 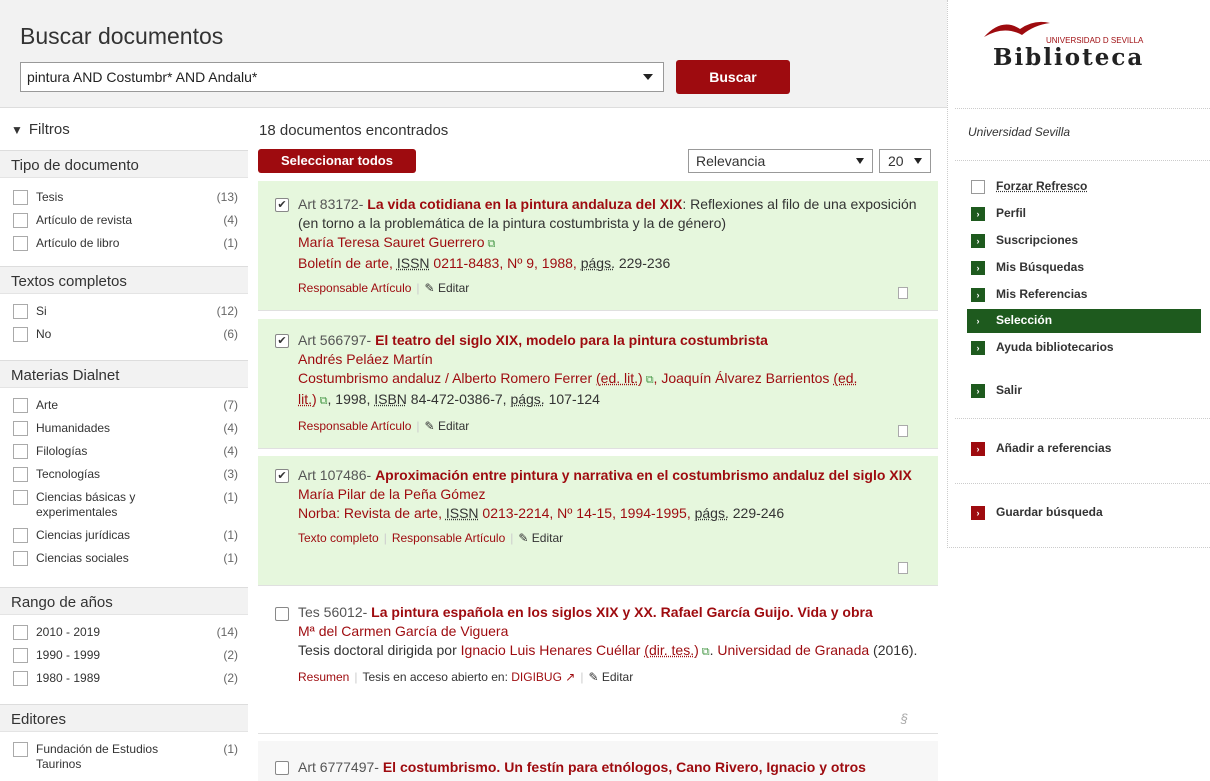 I want to click on add-references-button: › Añadir a referencias, so click(x=1084, y=449).